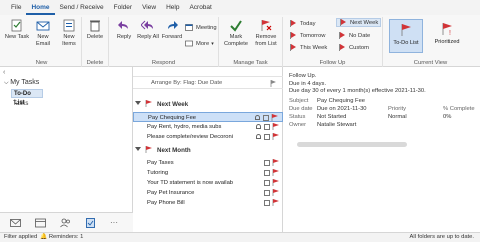  I want to click on task-row: Pay Chequing Fee, so click(208, 117).